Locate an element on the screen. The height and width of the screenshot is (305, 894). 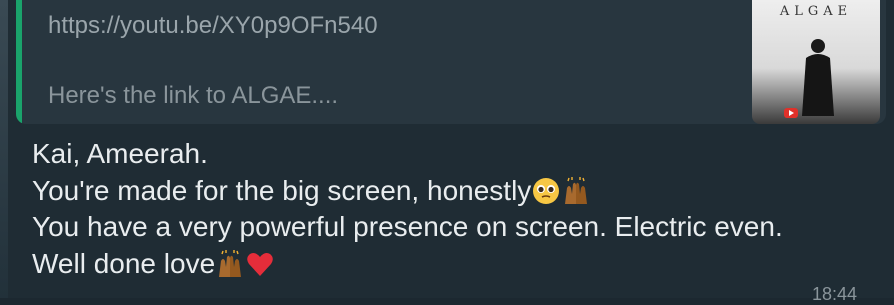
quoted-link: https://youtu.be/XY0p9OFn540 is located at coordinates (213, 26).